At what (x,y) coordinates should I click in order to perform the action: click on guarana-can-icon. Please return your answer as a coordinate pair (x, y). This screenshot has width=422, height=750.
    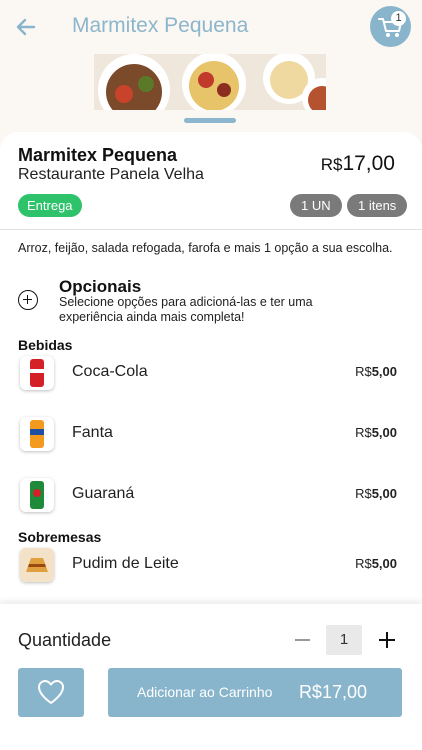
    Looking at the image, I should click on (37, 495).